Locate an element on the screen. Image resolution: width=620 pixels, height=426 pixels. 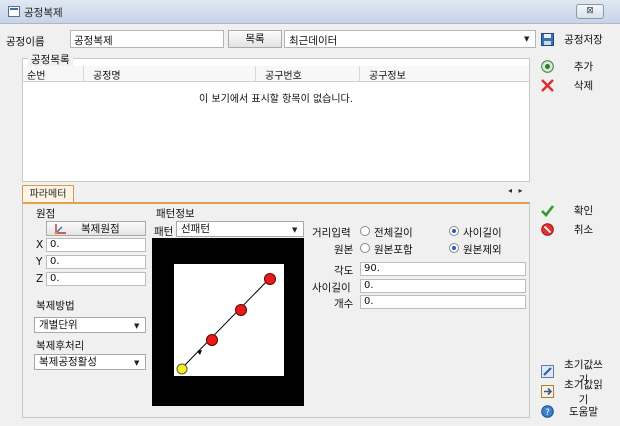
ok-label: 확인 is located at coordinates (583, 211).